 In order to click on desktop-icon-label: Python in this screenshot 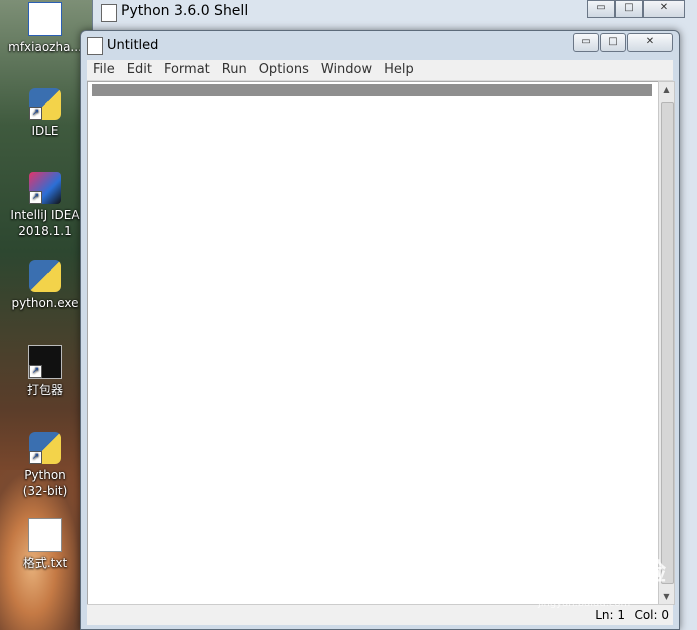, I will do `click(45, 475)`.